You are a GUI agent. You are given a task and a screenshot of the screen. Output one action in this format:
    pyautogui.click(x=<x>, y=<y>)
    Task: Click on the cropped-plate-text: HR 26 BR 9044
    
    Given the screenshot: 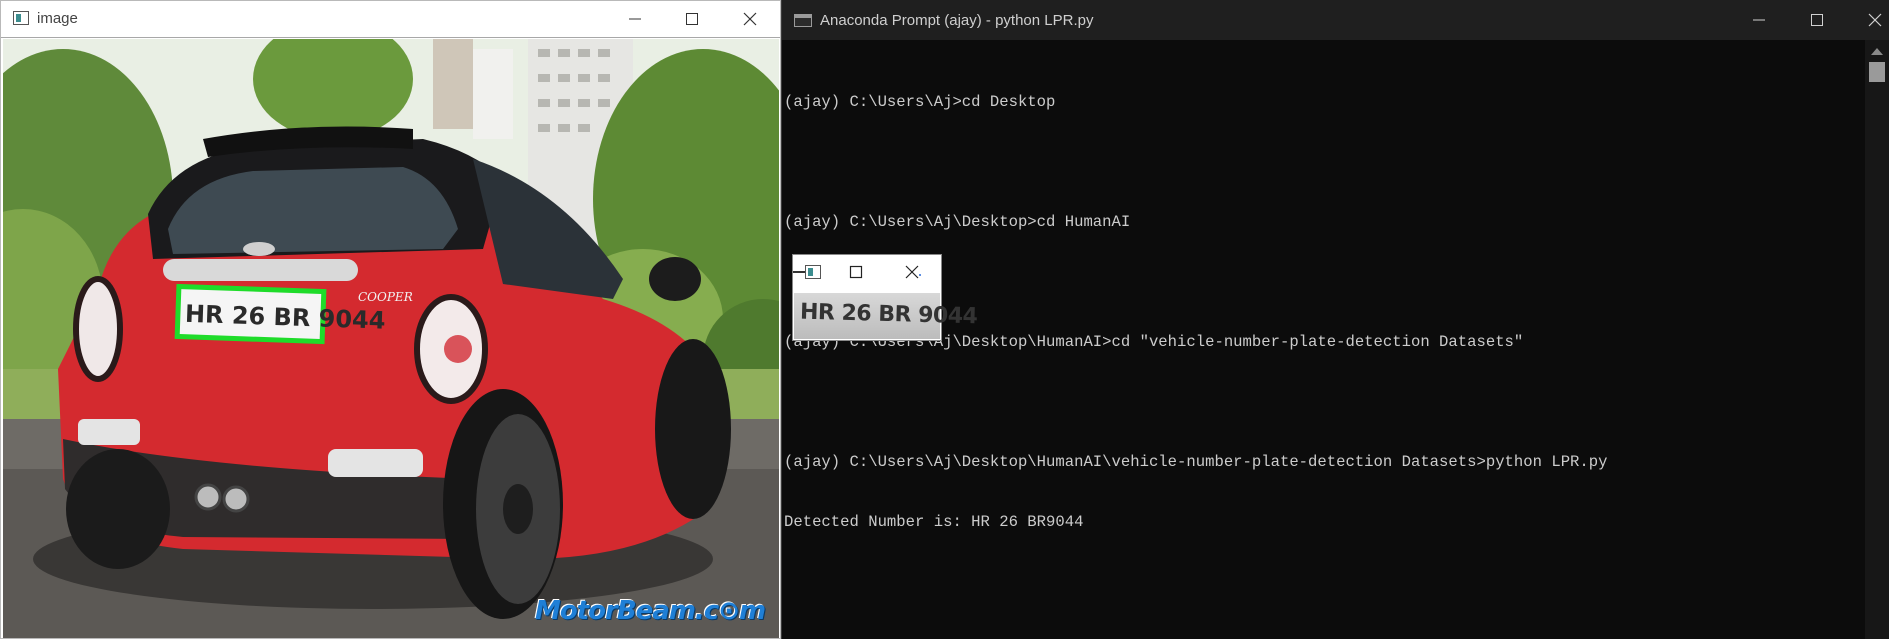 What is the action you would take?
    pyautogui.click(x=888, y=314)
    